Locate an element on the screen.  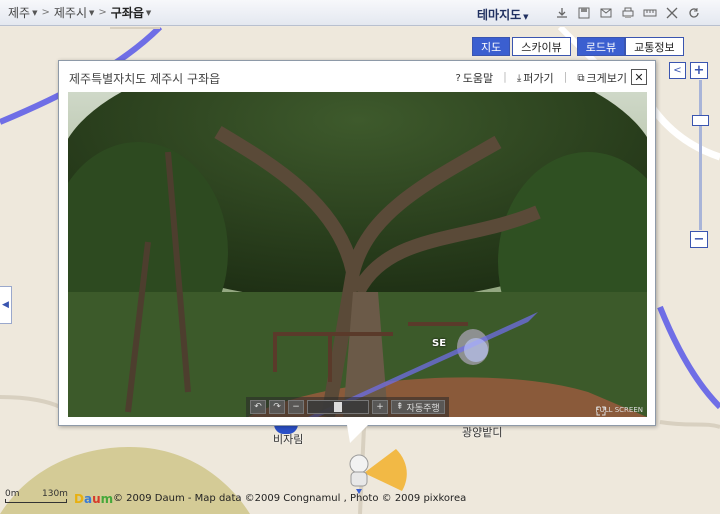
map-type-skyview-button: 스카이뷰 is located at coordinates (541, 46).